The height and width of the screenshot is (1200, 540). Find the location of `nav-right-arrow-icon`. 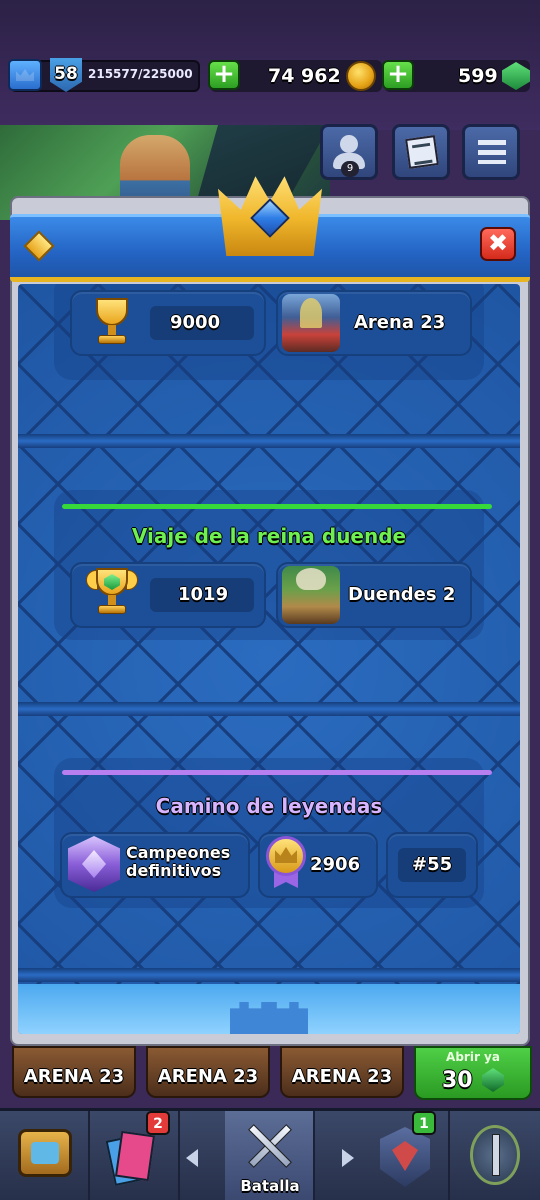

nav-right-arrow-icon is located at coordinates (348, 1158).